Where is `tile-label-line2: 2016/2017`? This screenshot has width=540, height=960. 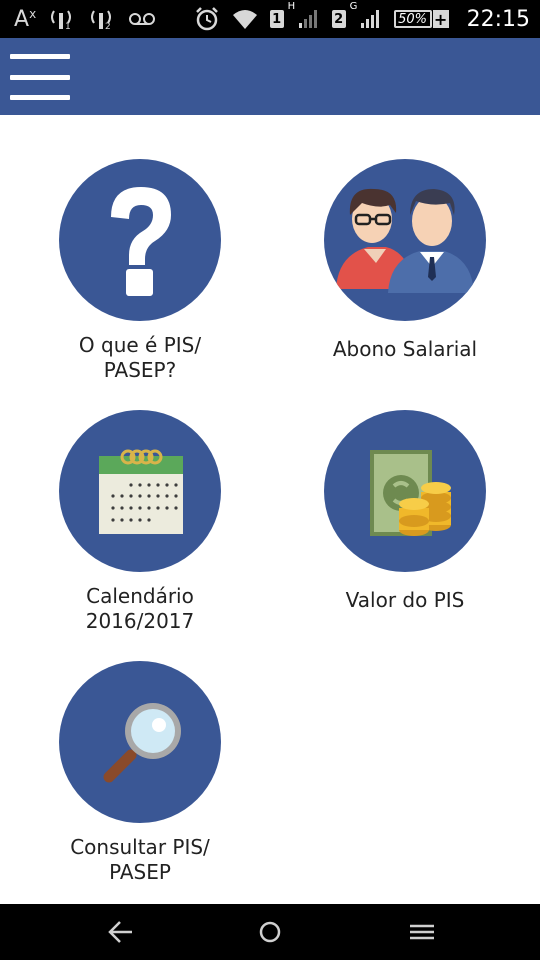
tile-label-line2: 2016/2017 is located at coordinates (140, 621).